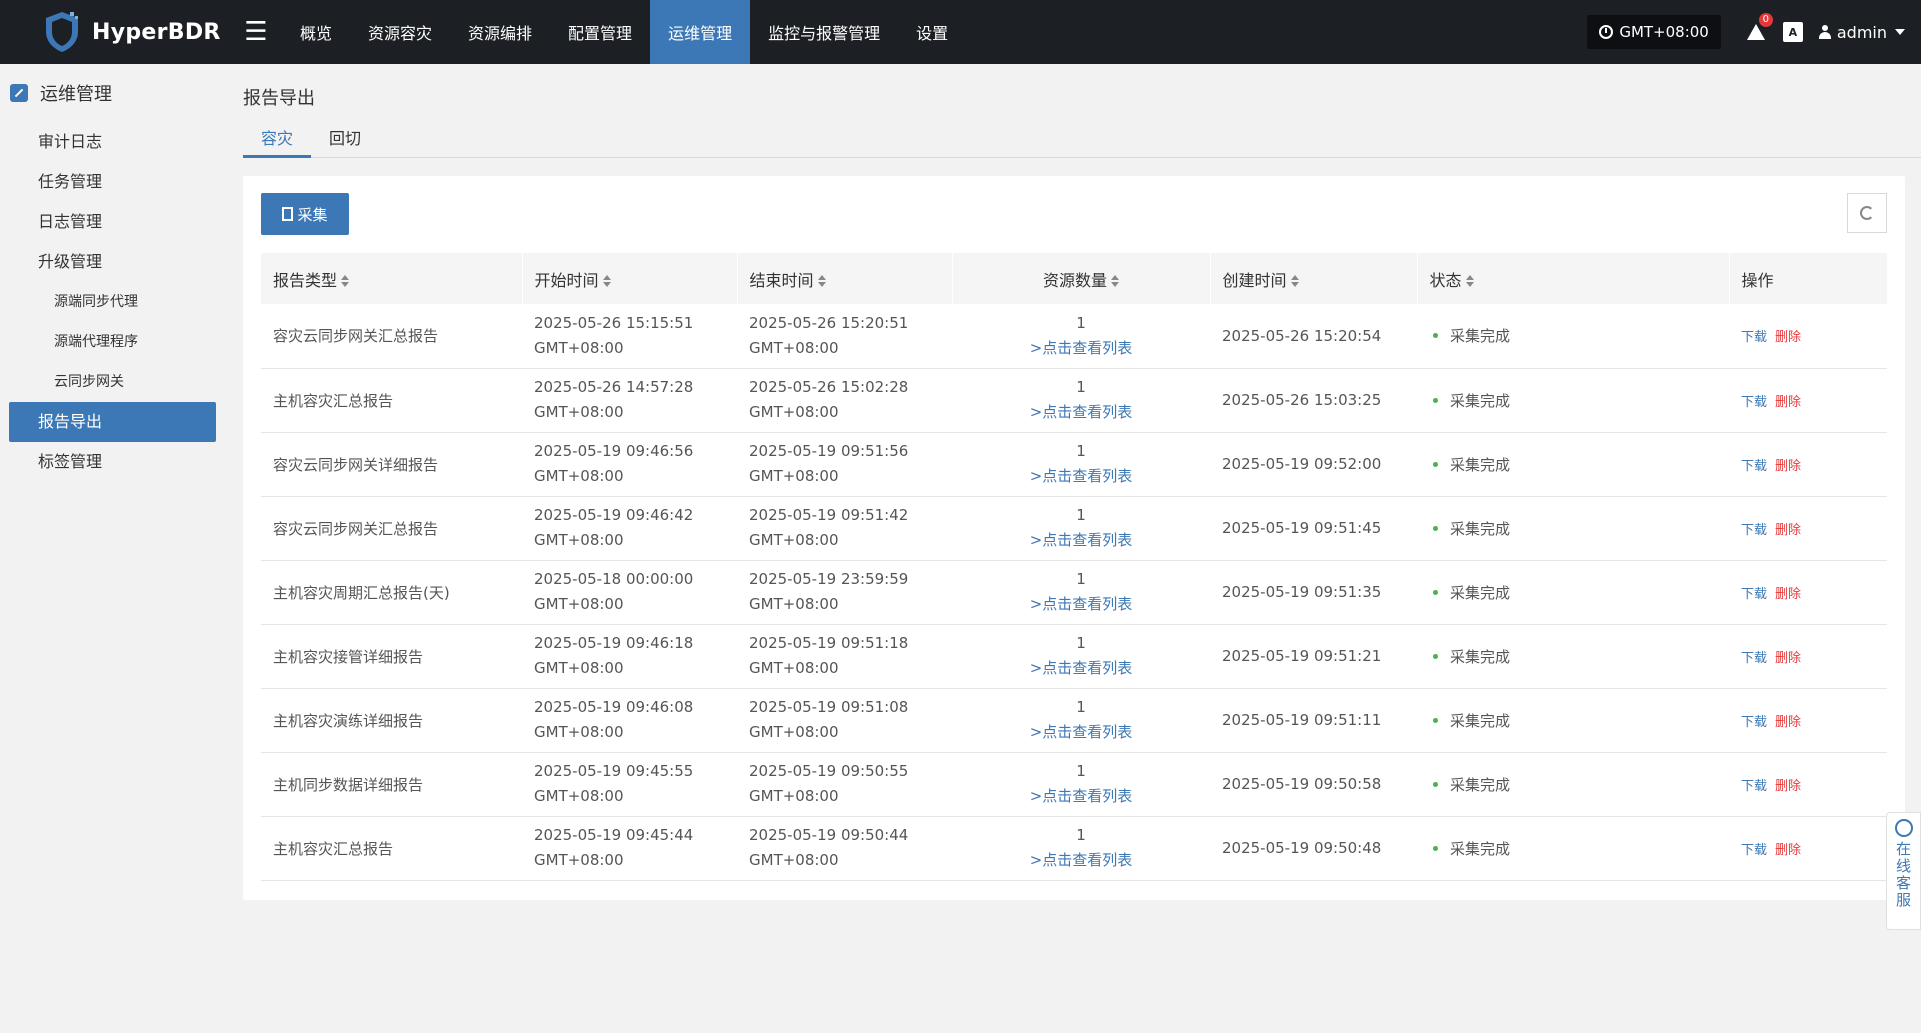  Describe the element at coordinates (1654, 32) in the screenshot. I see `timezone-display: GMT+08:00` at that location.